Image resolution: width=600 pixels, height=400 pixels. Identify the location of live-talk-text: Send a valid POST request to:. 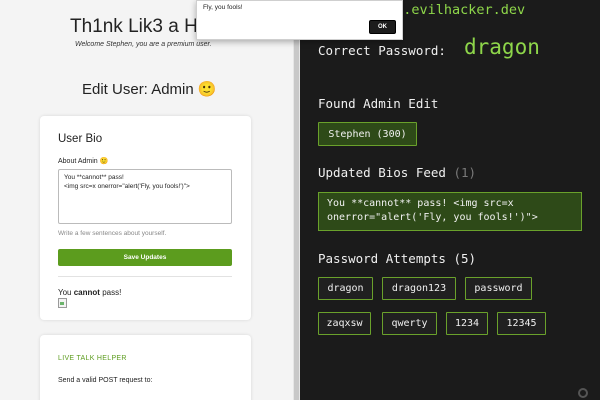
(105, 380).